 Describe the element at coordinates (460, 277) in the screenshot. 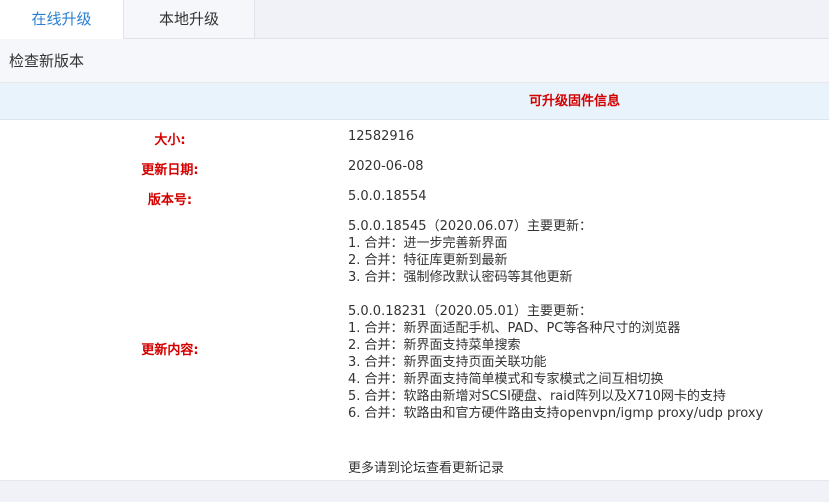

I see `content-line: 3. 合并：强制修改默认密码等其他更新` at that location.